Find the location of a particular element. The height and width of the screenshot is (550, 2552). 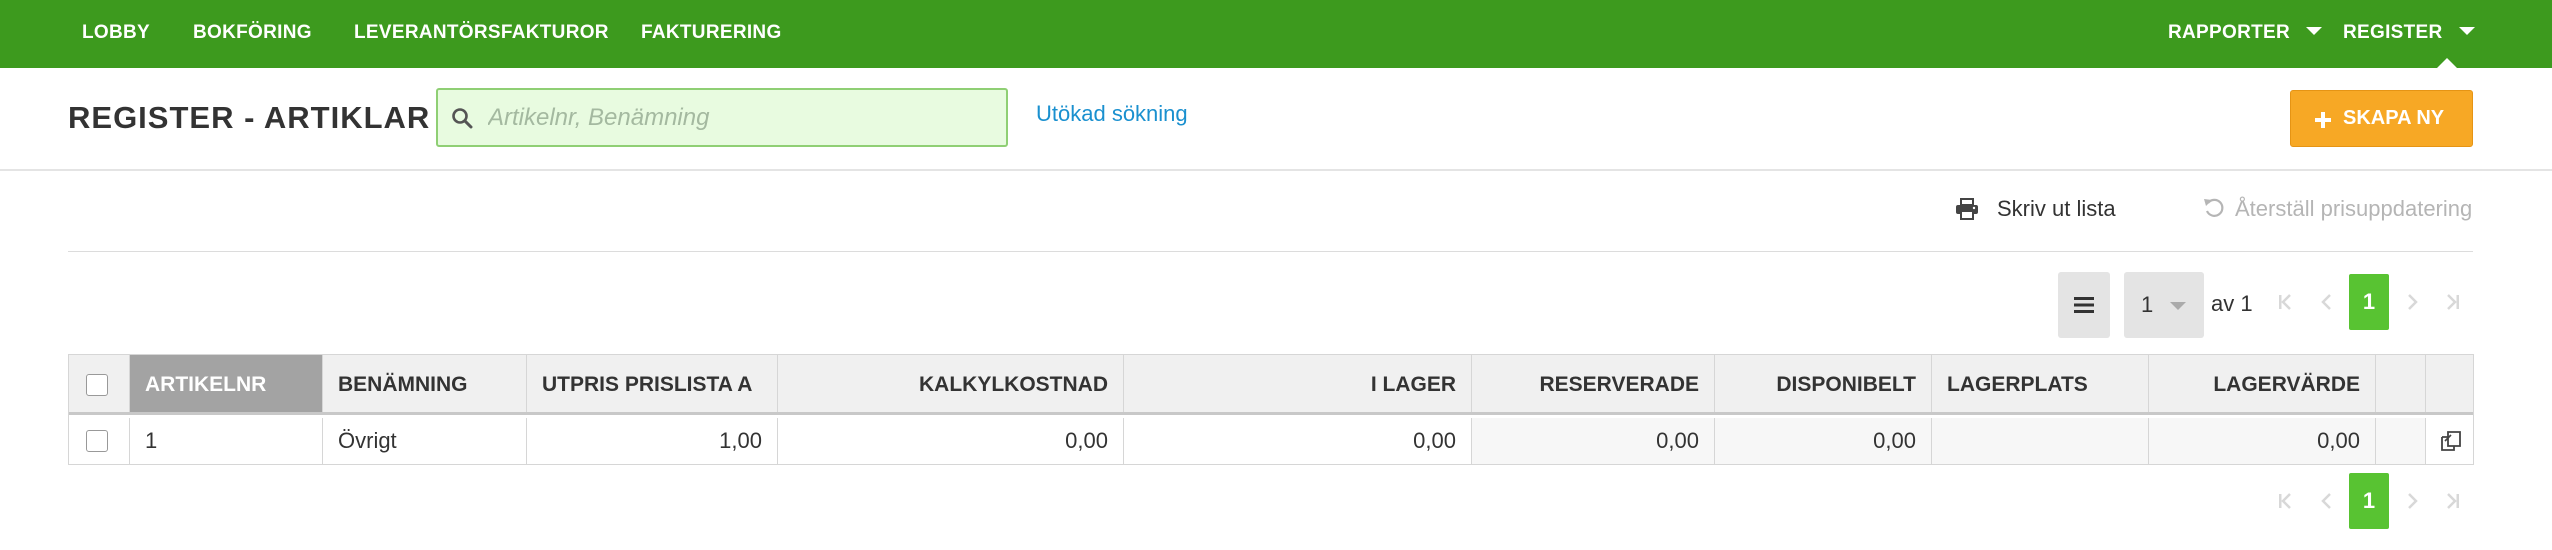

column-header-utpris: UTPRIS PRISLISTA A is located at coordinates (652, 383).